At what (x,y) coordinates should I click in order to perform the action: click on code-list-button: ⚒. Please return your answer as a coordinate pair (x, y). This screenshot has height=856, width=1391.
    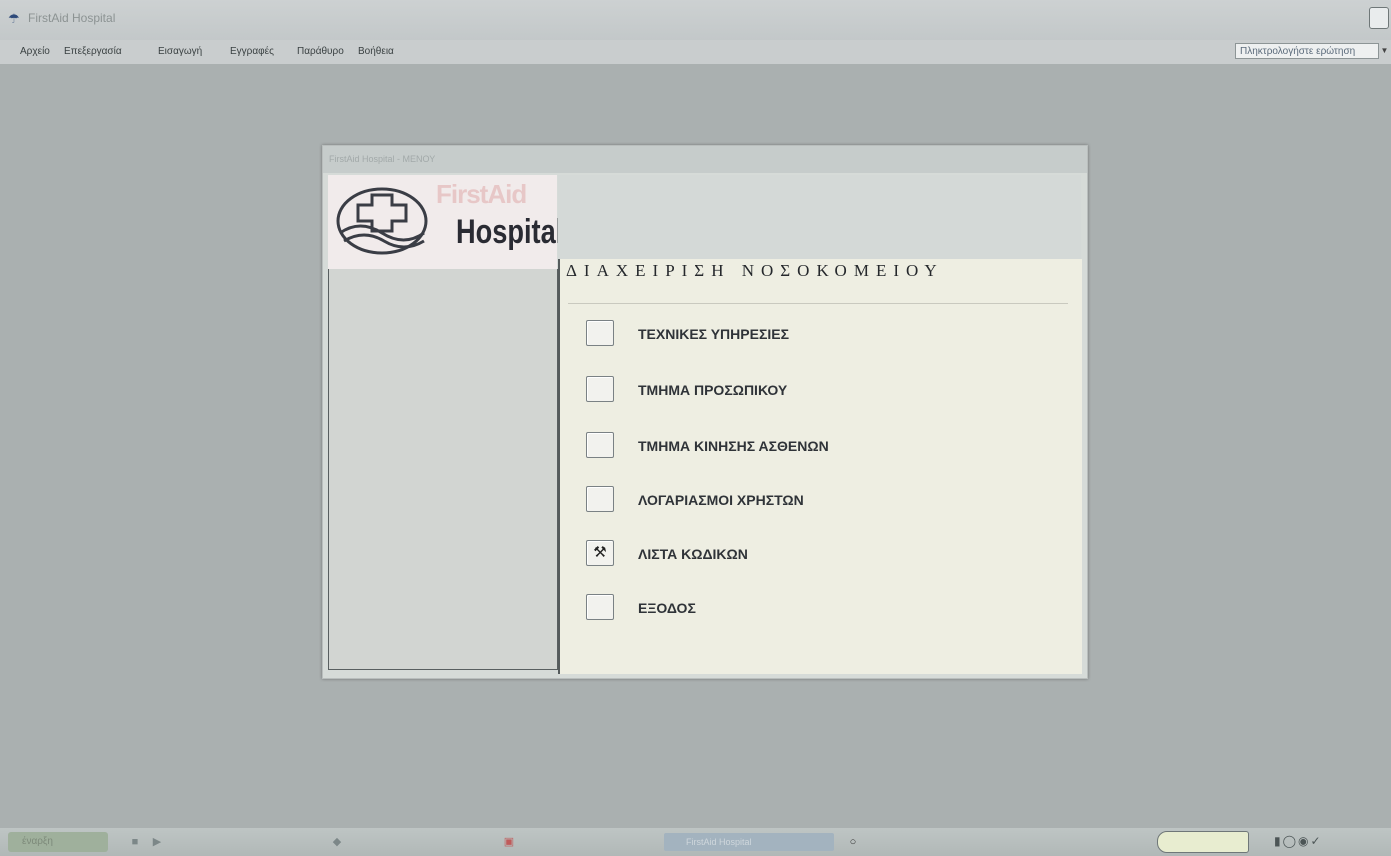
    Looking at the image, I should click on (600, 553).